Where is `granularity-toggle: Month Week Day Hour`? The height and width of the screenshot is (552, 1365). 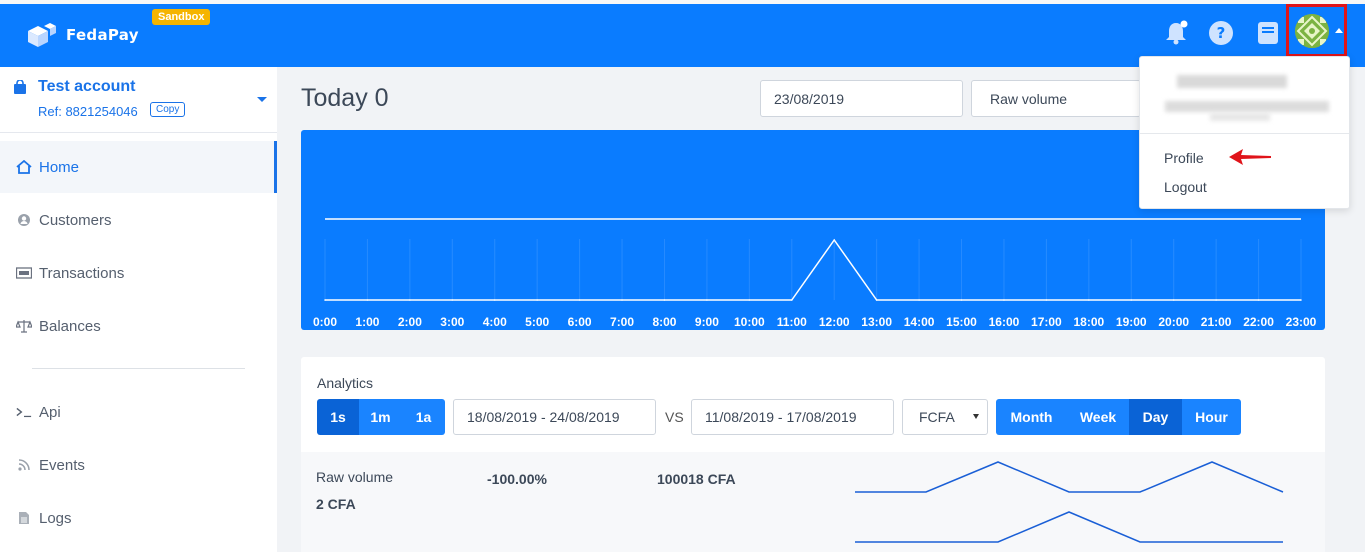
granularity-toggle: Month Week Day Hour is located at coordinates (1118, 417).